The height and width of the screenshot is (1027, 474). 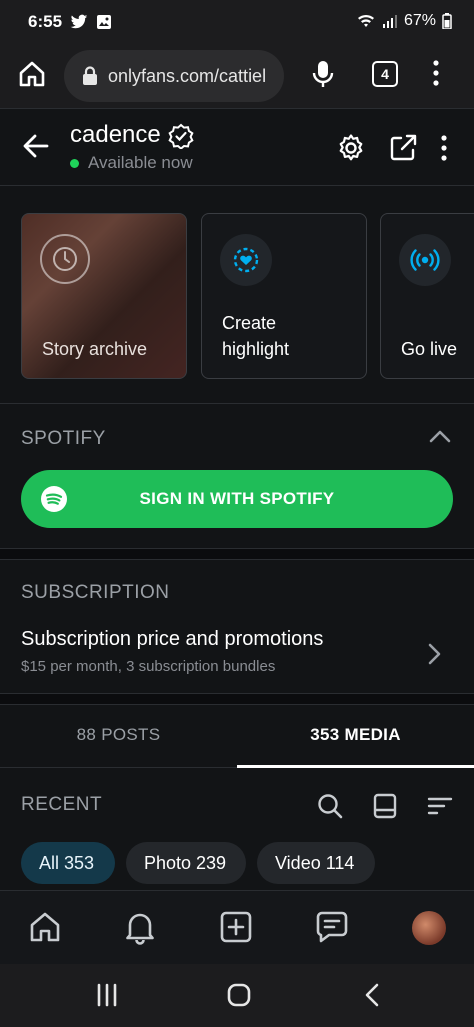 I want to click on nav-messages-icon, so click(x=332, y=927).